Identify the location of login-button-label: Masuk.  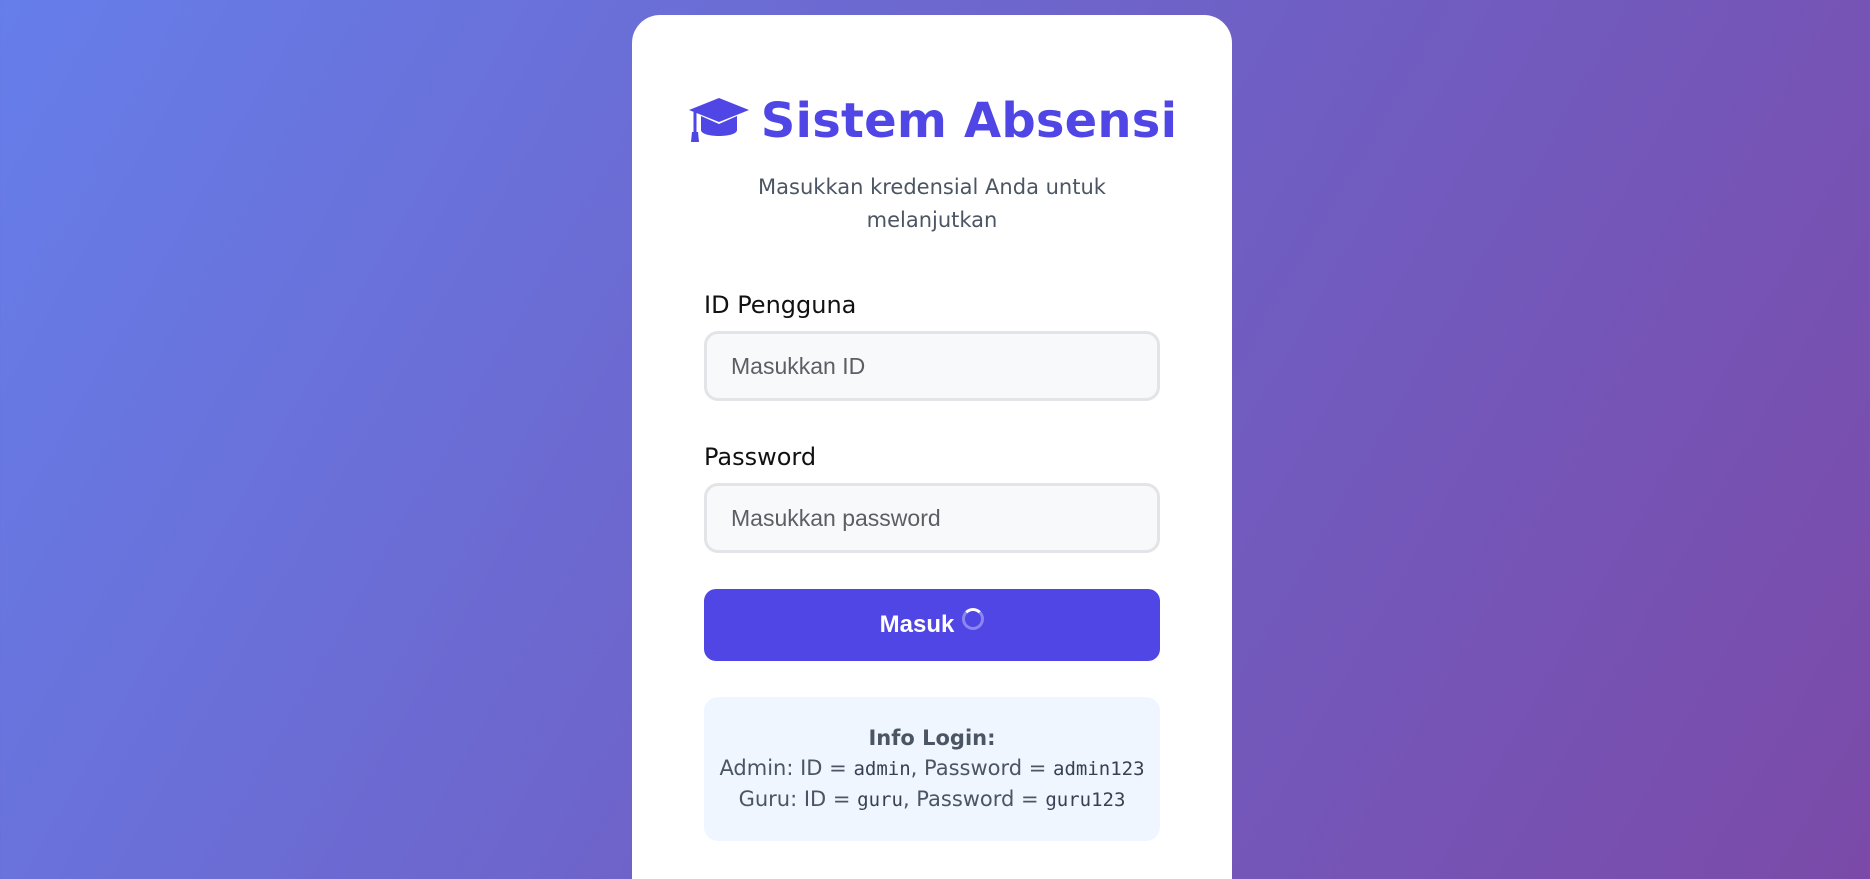
(917, 624).